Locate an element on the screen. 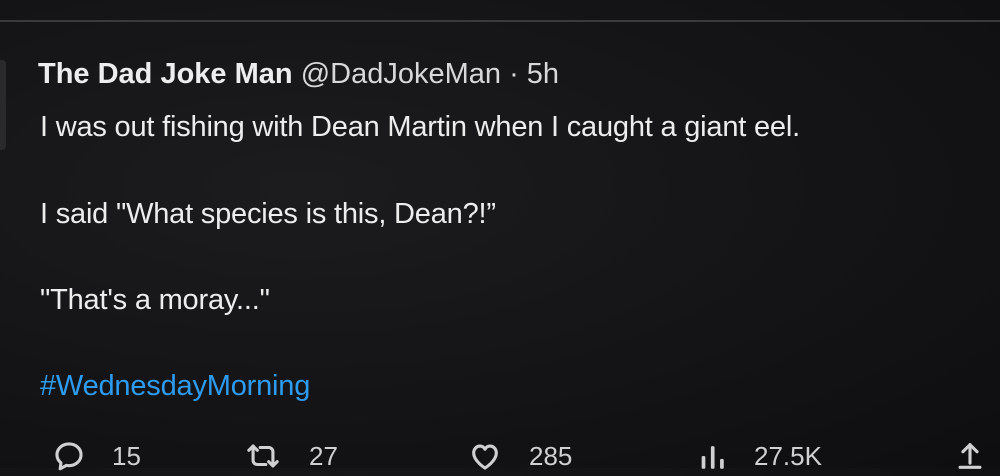  display-name: The Dad Joke Man is located at coordinates (165, 74).